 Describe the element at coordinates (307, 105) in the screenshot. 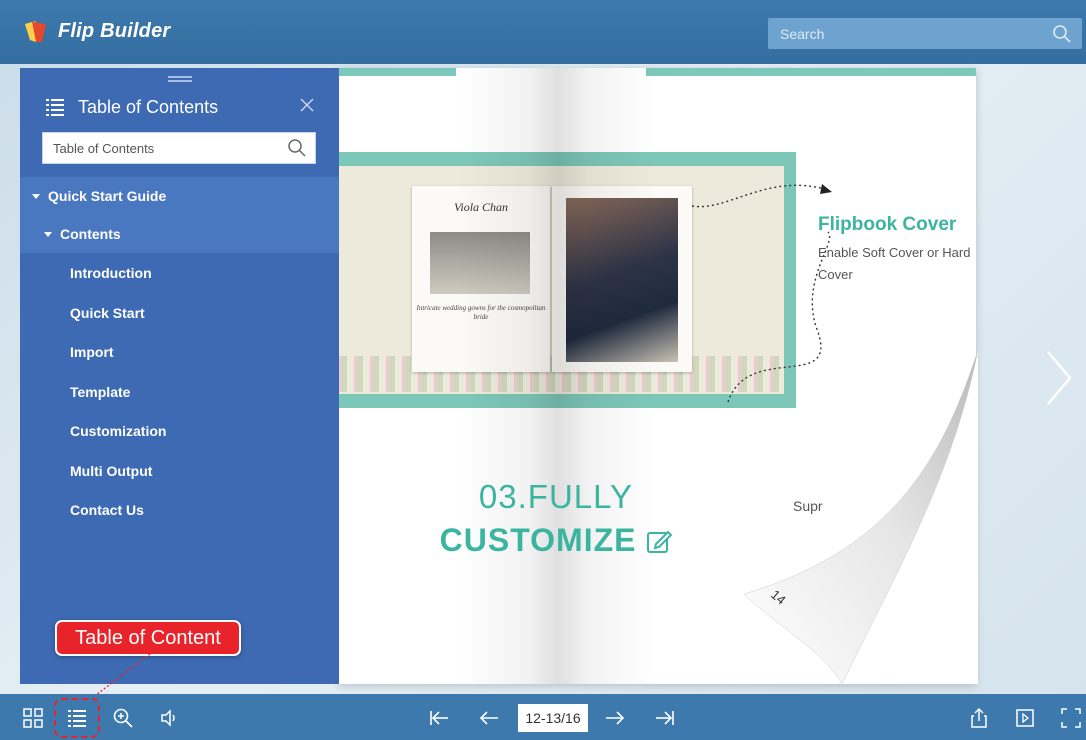

I see `close-icon` at that location.